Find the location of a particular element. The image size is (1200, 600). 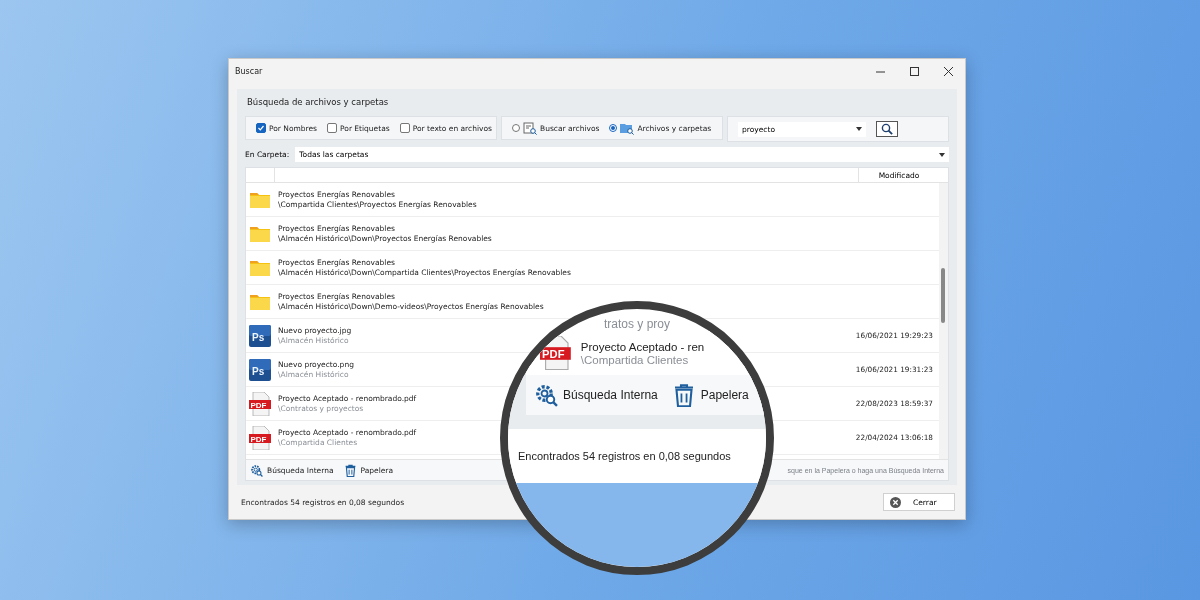

tool-button: Búsqueda Interna is located at coordinates (596, 395).